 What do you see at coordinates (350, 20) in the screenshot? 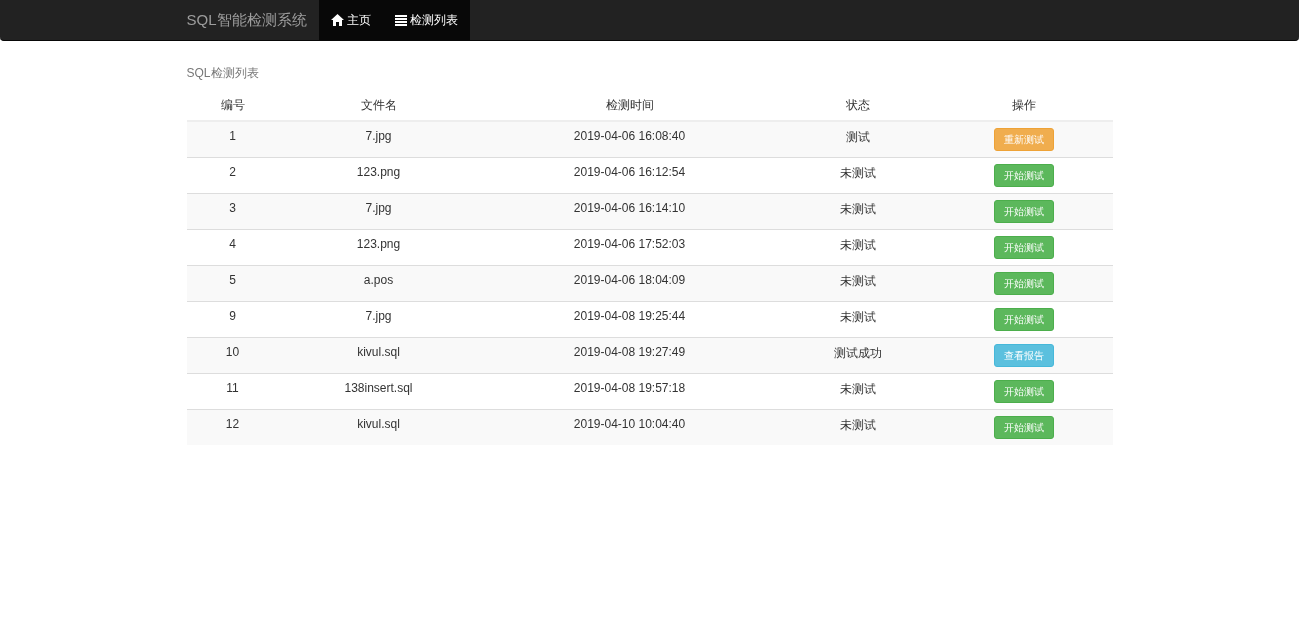
I see `nav-link: 主页` at bounding box center [350, 20].